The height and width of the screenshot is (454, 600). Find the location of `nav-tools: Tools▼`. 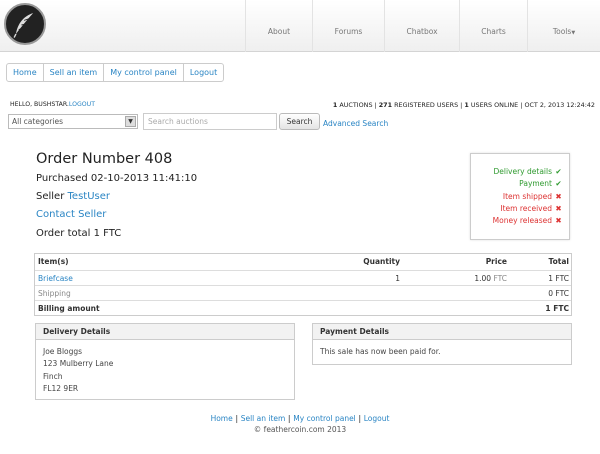

nav-tools: Tools▼ is located at coordinates (563, 26).